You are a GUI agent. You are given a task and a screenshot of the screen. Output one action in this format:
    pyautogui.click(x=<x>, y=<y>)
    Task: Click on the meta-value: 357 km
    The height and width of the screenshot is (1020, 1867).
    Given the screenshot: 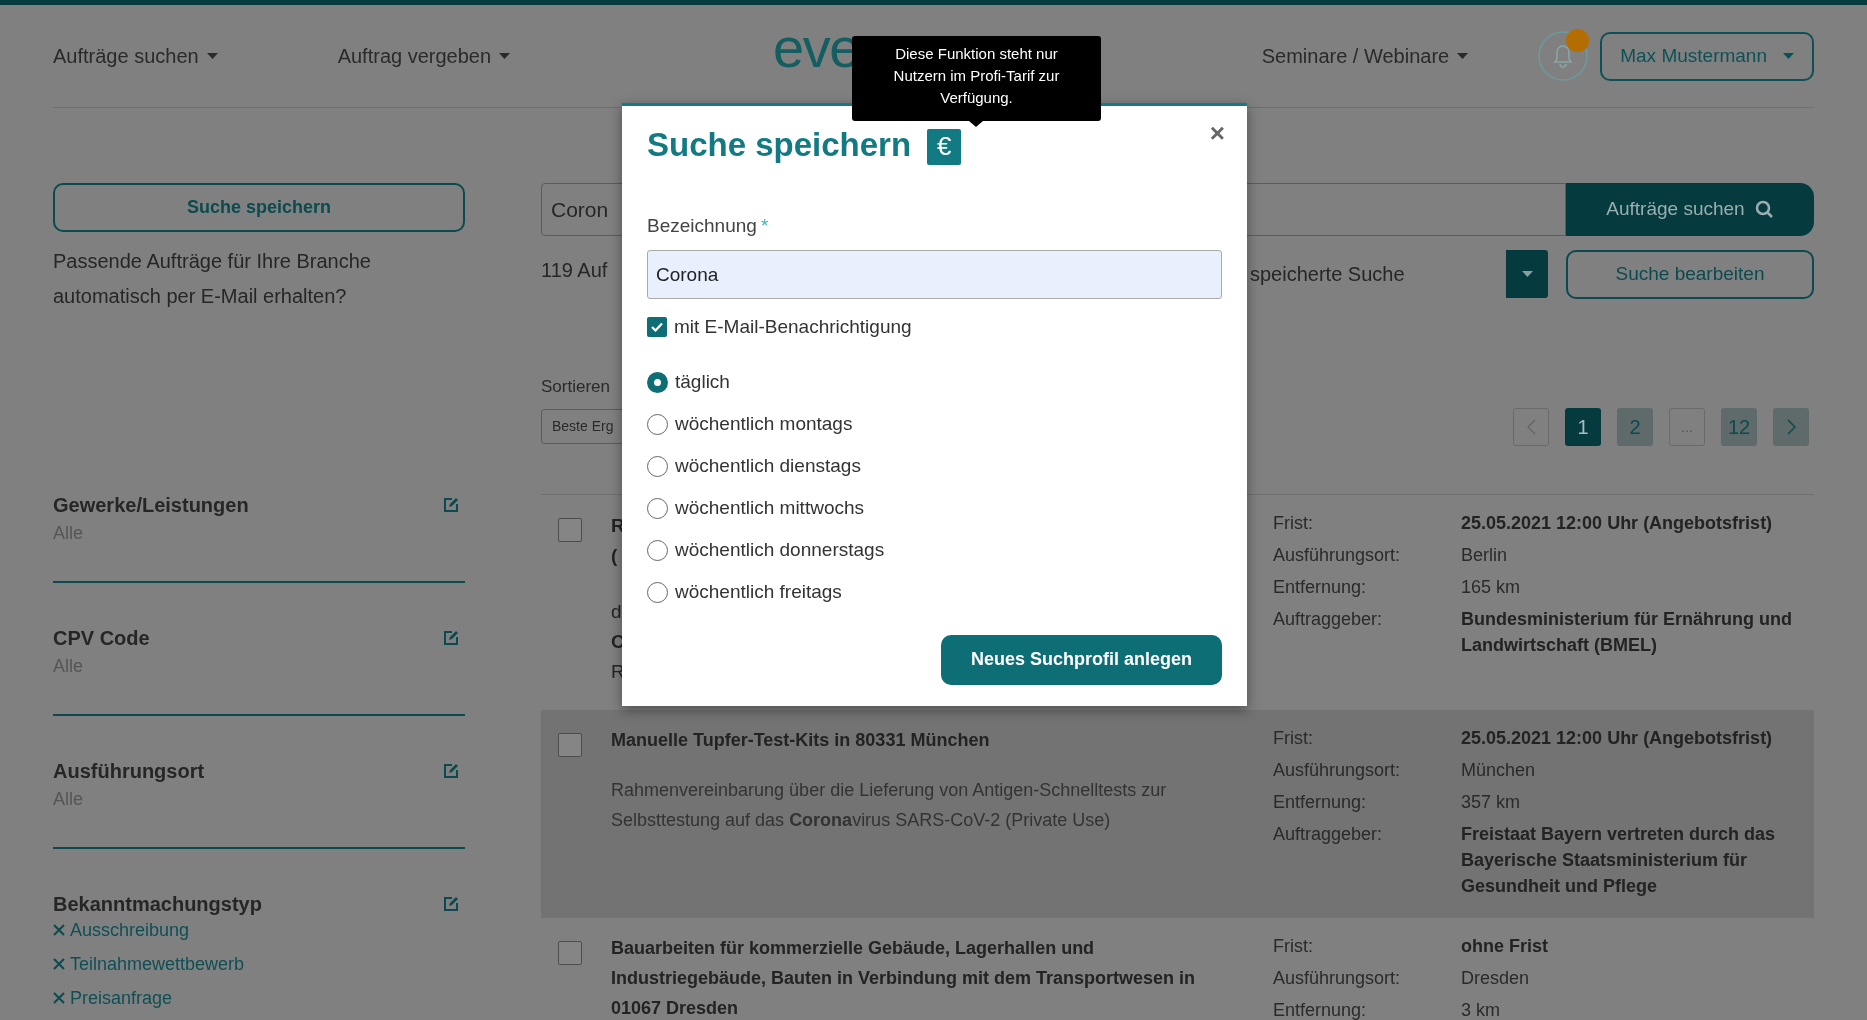 What is the action you would take?
    pyautogui.click(x=1491, y=802)
    